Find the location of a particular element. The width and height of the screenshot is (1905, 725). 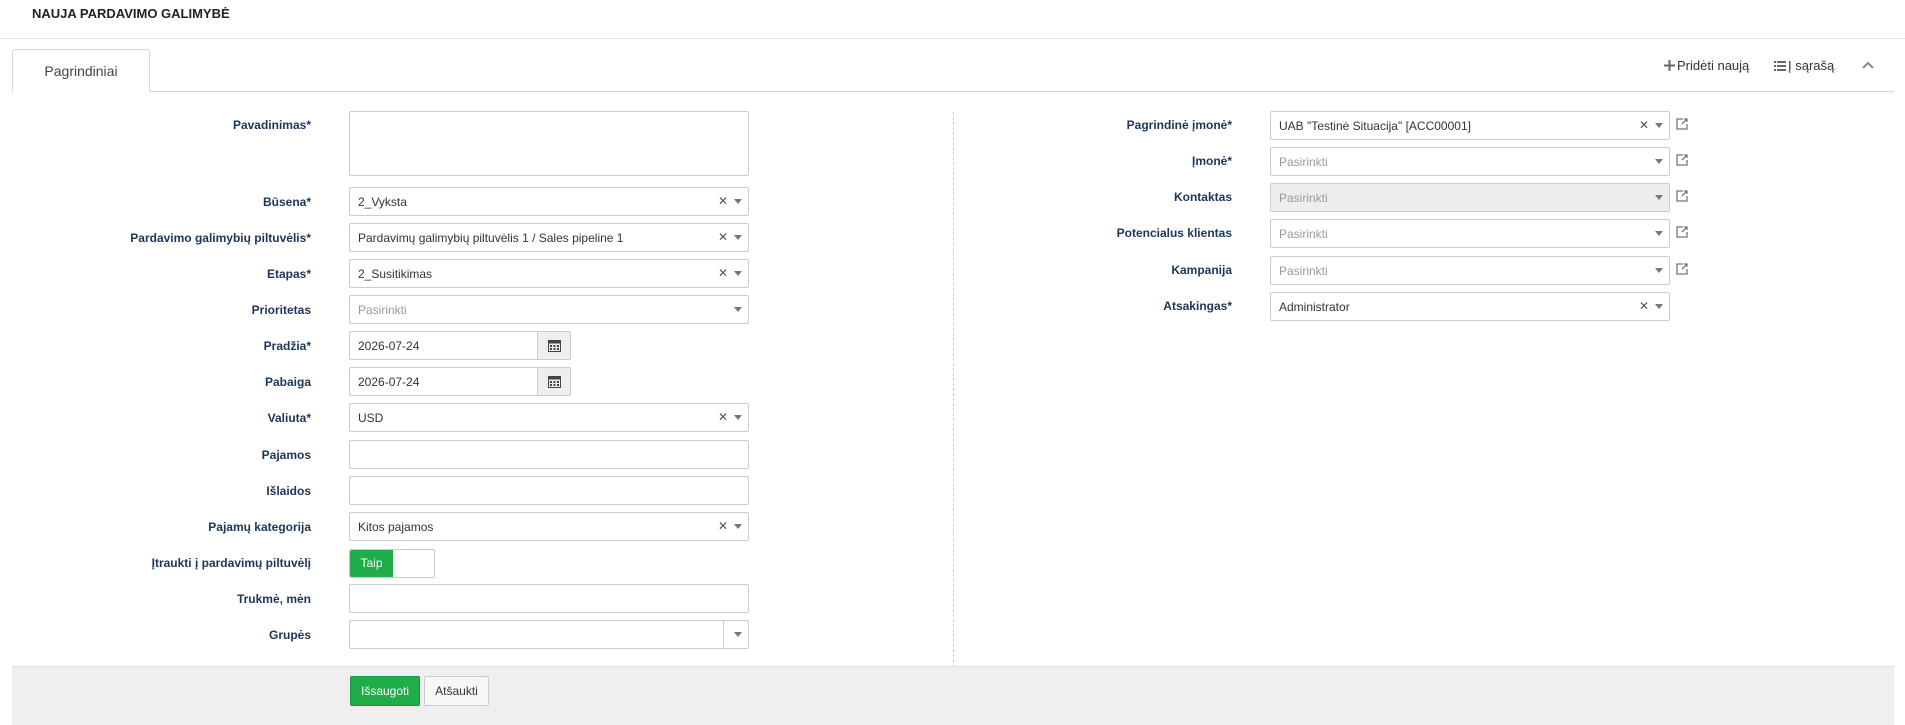

currency-select: USD ✕ is located at coordinates (549, 417).